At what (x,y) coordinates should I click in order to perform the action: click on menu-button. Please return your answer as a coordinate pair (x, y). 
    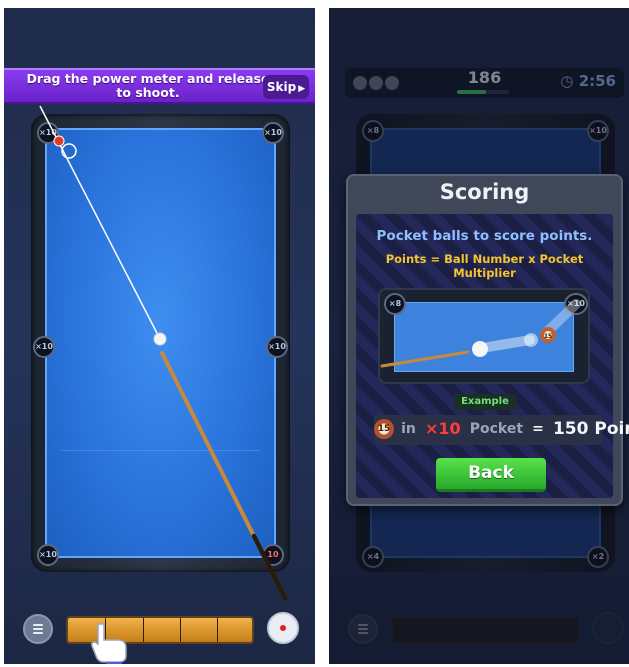
    Looking at the image, I should click on (38, 629).